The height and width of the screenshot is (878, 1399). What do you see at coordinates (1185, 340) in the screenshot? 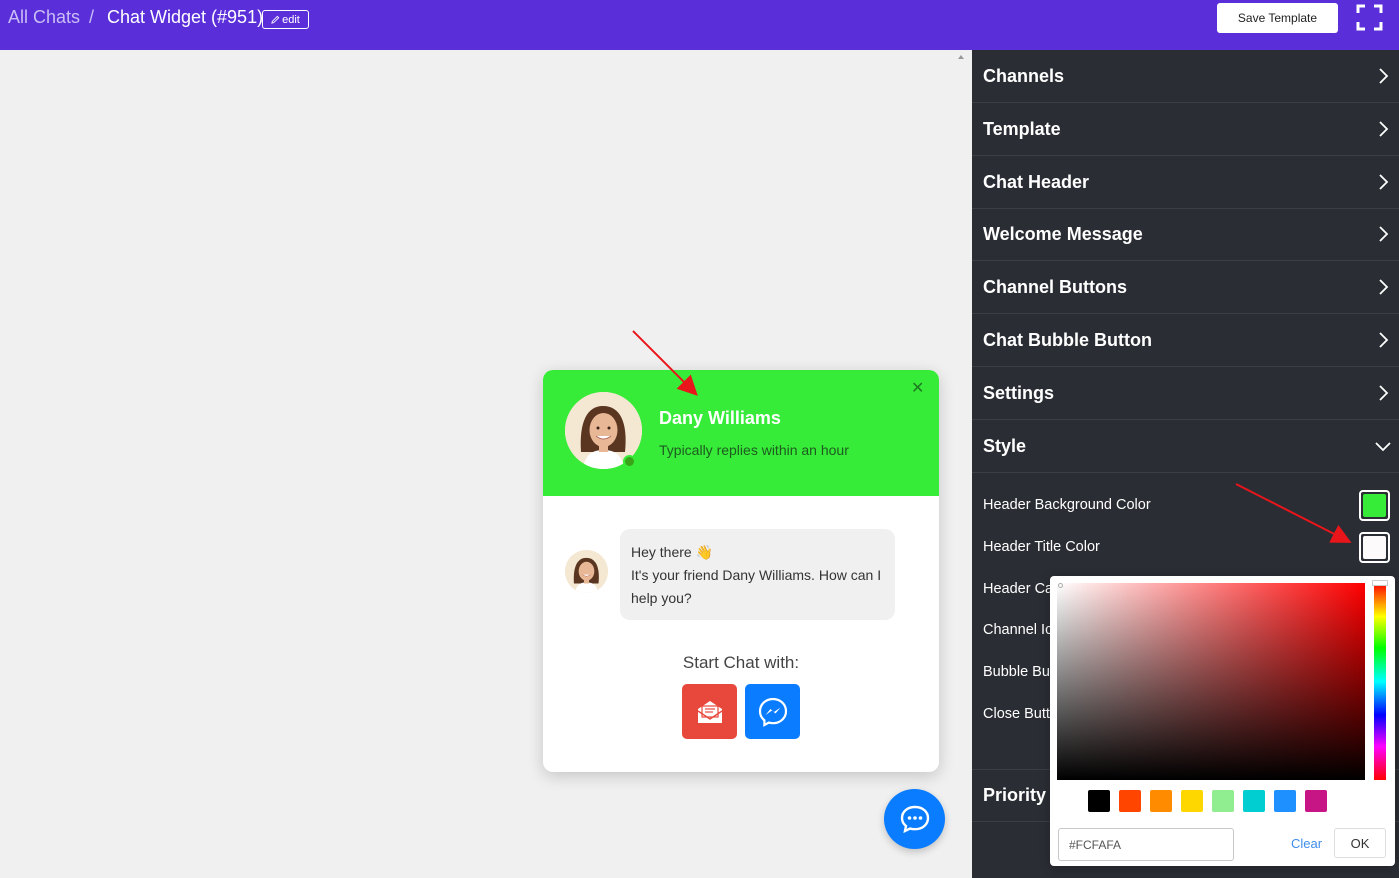
I see `section-chat-bubble-button: Chat Bubble Button` at bounding box center [1185, 340].